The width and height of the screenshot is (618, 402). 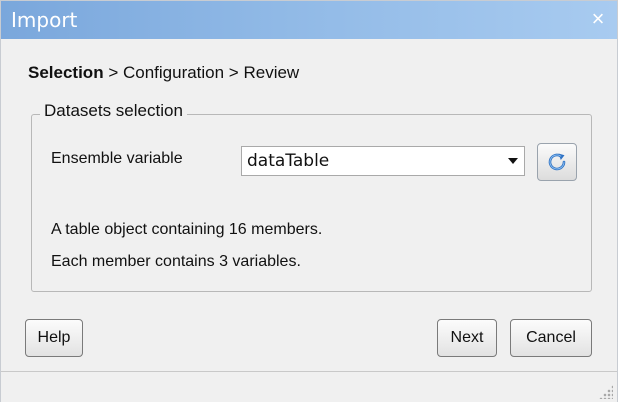 What do you see at coordinates (598, 19) in the screenshot?
I see `close-button: ×` at bounding box center [598, 19].